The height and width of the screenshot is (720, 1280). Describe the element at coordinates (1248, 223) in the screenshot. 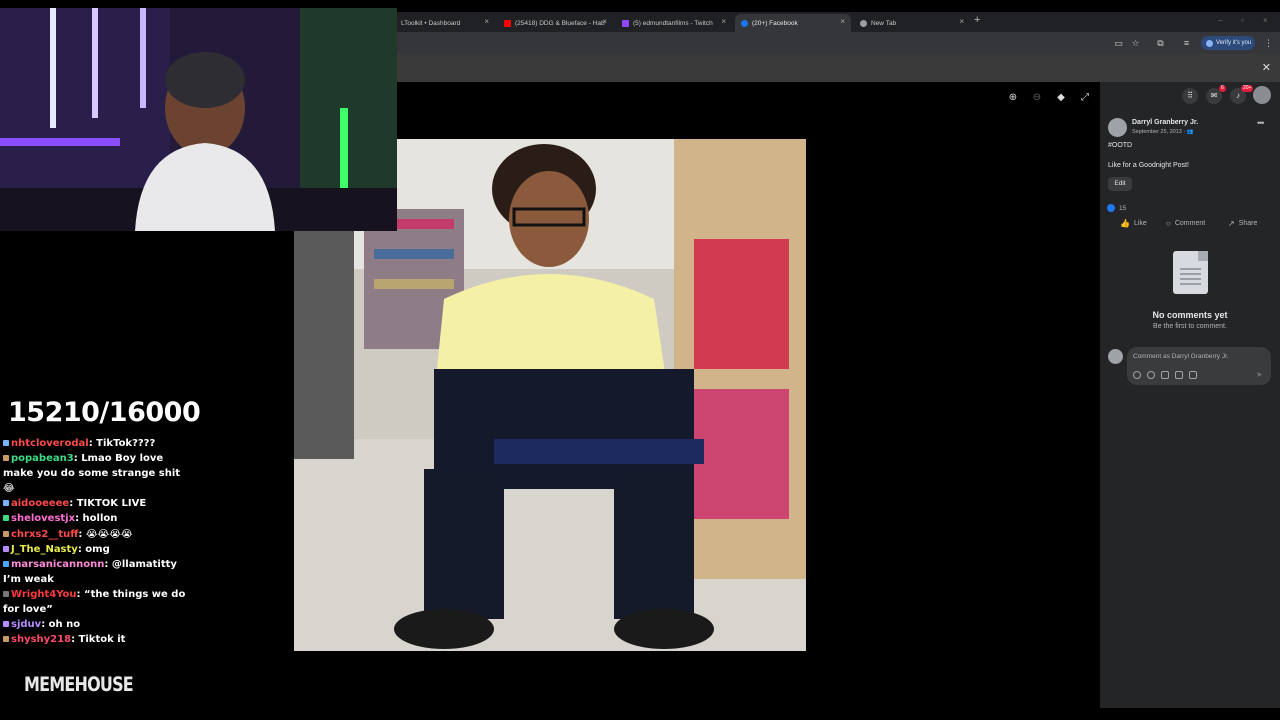

I see `share-label: Share` at that location.